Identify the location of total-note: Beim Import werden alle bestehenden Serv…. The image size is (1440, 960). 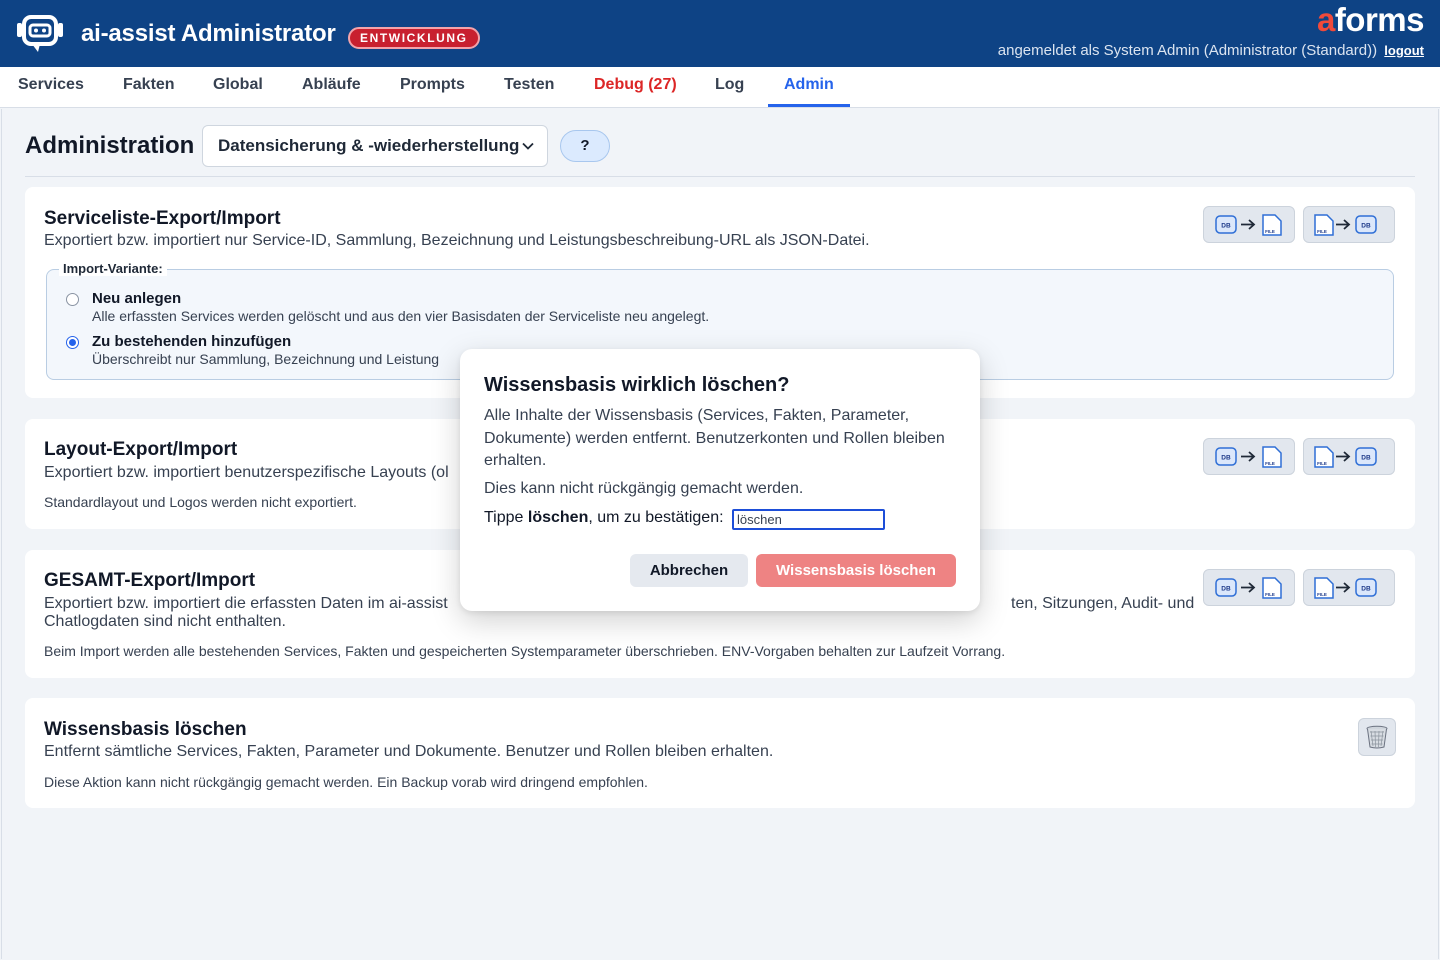
(525, 651).